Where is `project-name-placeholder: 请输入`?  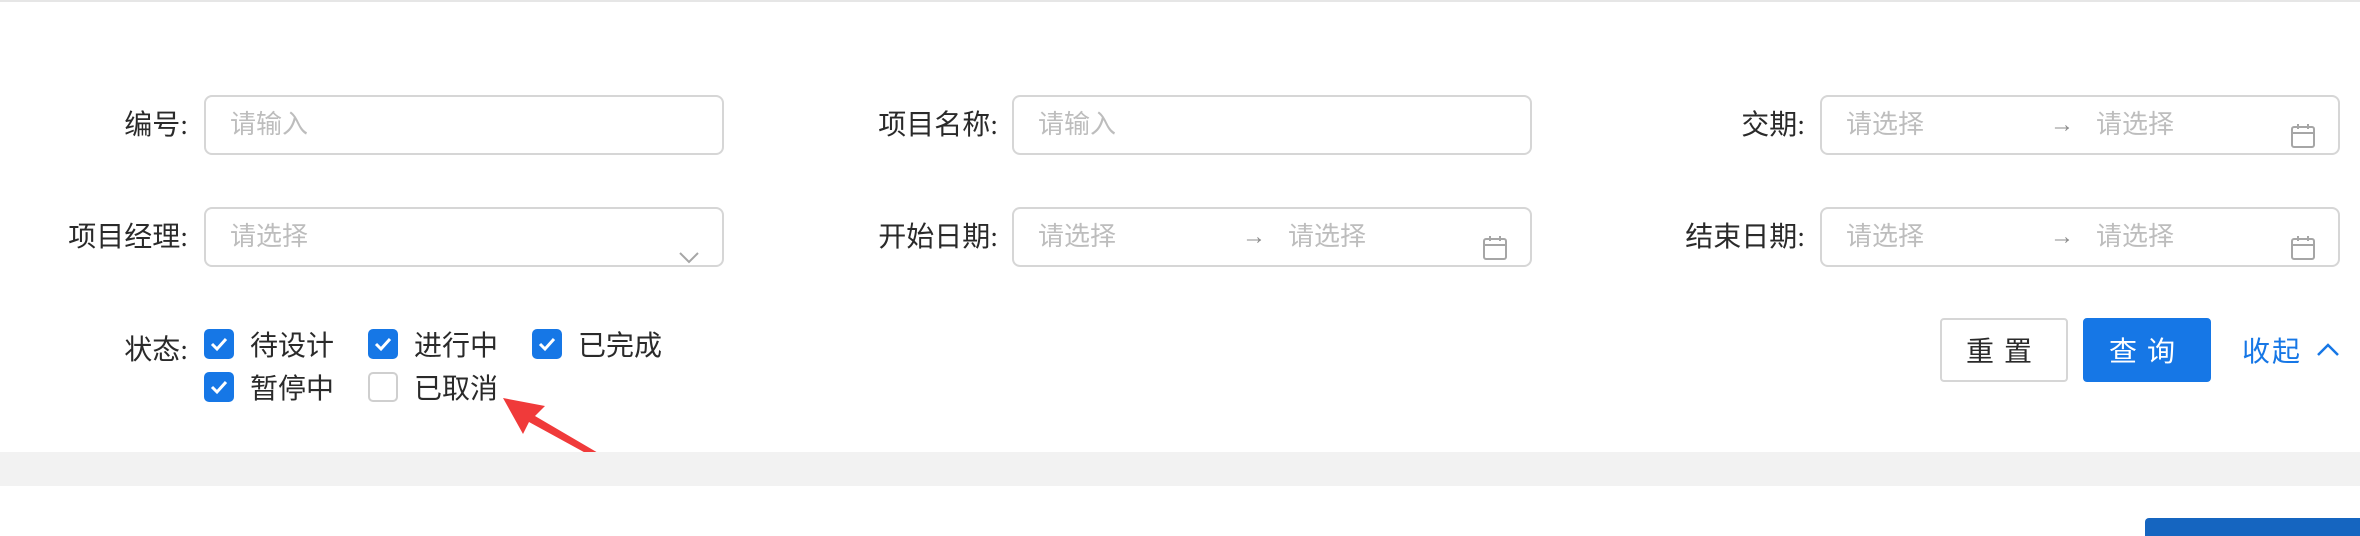
project-name-placeholder: 请输入 is located at coordinates (1077, 124).